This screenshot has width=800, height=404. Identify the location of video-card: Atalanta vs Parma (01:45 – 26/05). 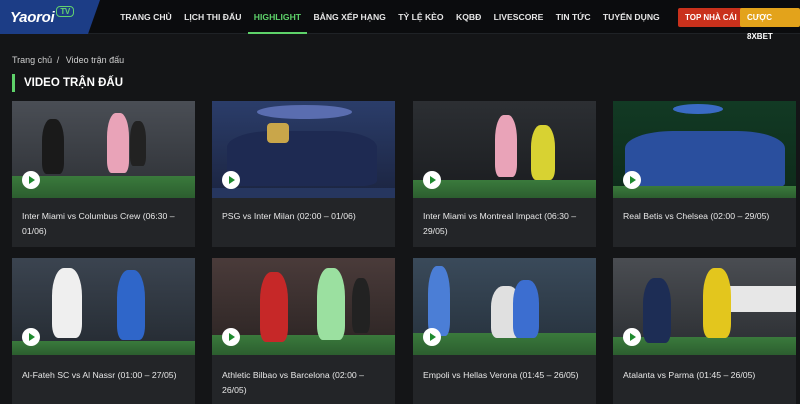
(704, 331).